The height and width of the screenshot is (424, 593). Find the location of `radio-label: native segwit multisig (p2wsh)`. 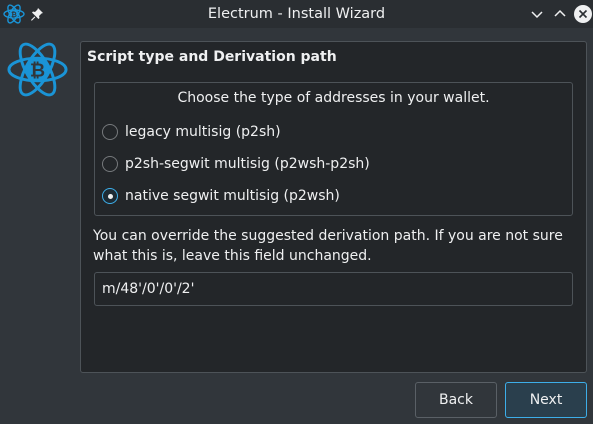

radio-label: native segwit multisig (p2wsh) is located at coordinates (232, 196).